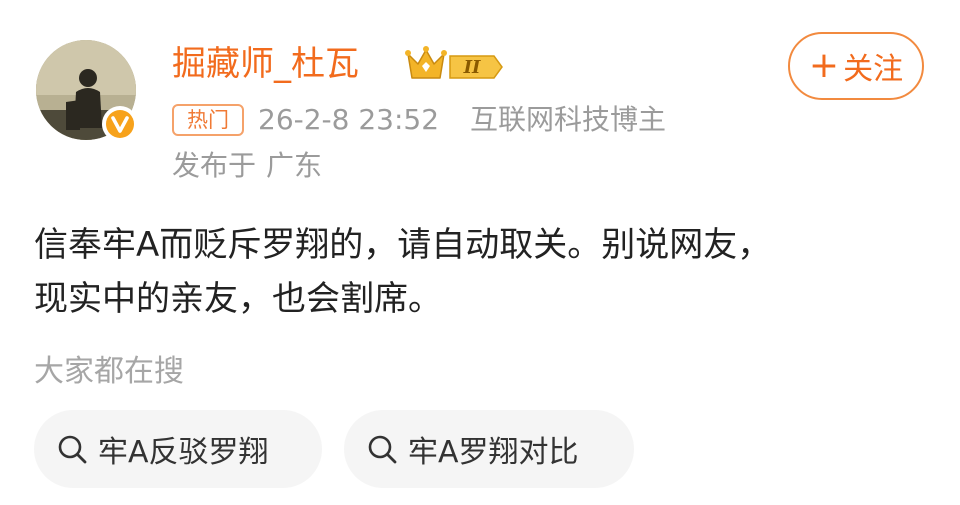  Describe the element at coordinates (238, 299) in the screenshot. I see `post-text-line: 现实中的亲友，也会割席。` at that location.